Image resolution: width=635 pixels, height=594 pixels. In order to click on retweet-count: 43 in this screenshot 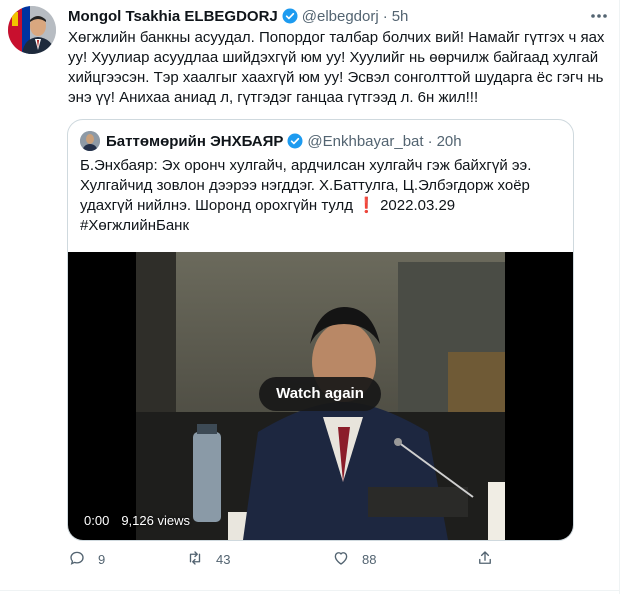, I will do `click(223, 559)`.